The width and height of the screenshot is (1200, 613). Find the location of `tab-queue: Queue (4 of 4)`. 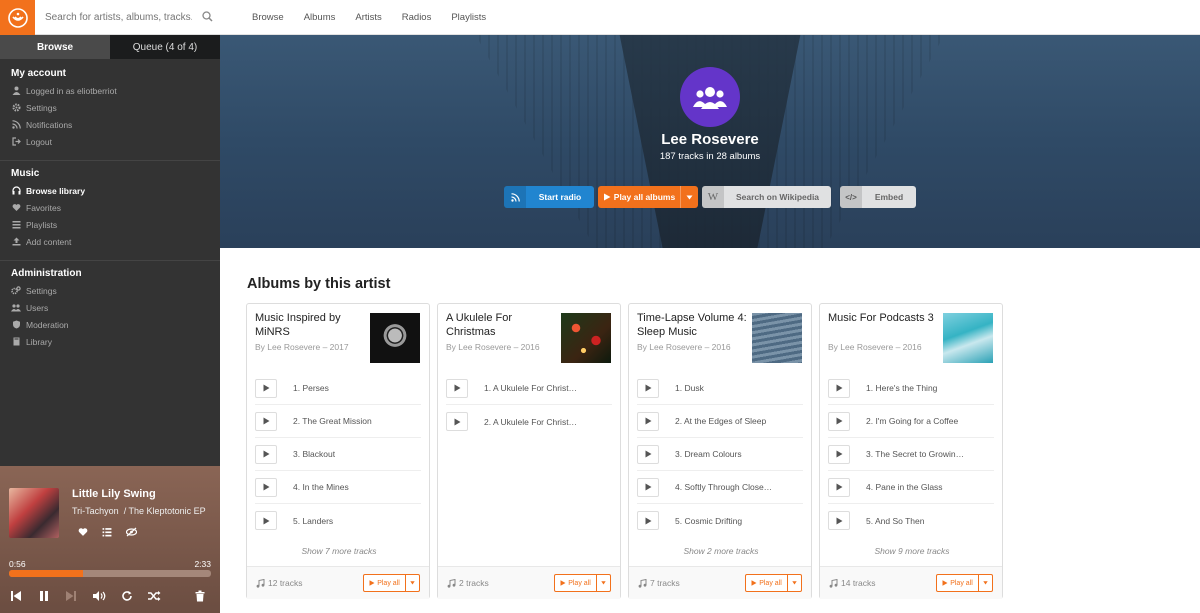

tab-queue: Queue (4 of 4) is located at coordinates (165, 47).